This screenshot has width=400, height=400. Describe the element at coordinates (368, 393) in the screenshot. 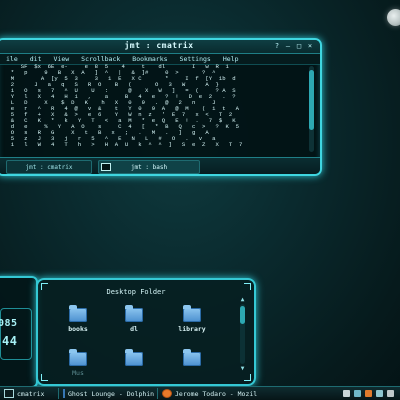

I see `tray-update-icon` at that location.